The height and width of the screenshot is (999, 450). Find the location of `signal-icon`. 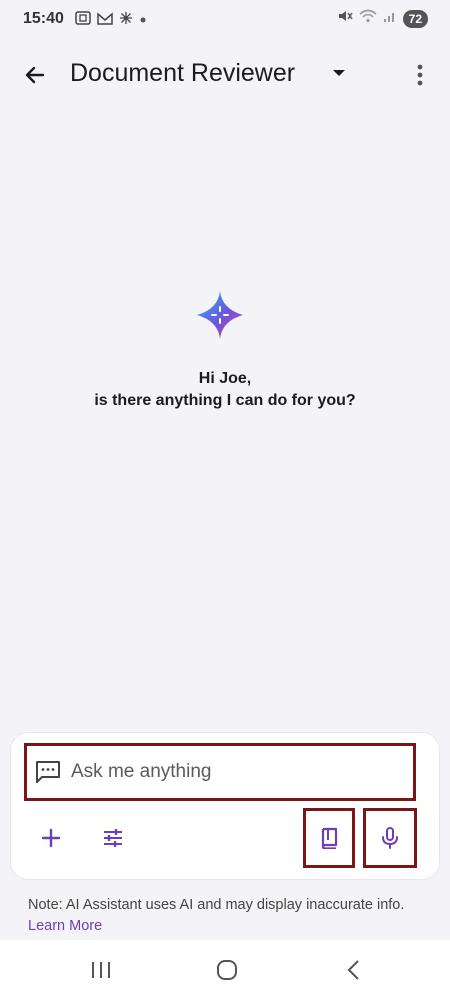

signal-icon is located at coordinates (390, 18).